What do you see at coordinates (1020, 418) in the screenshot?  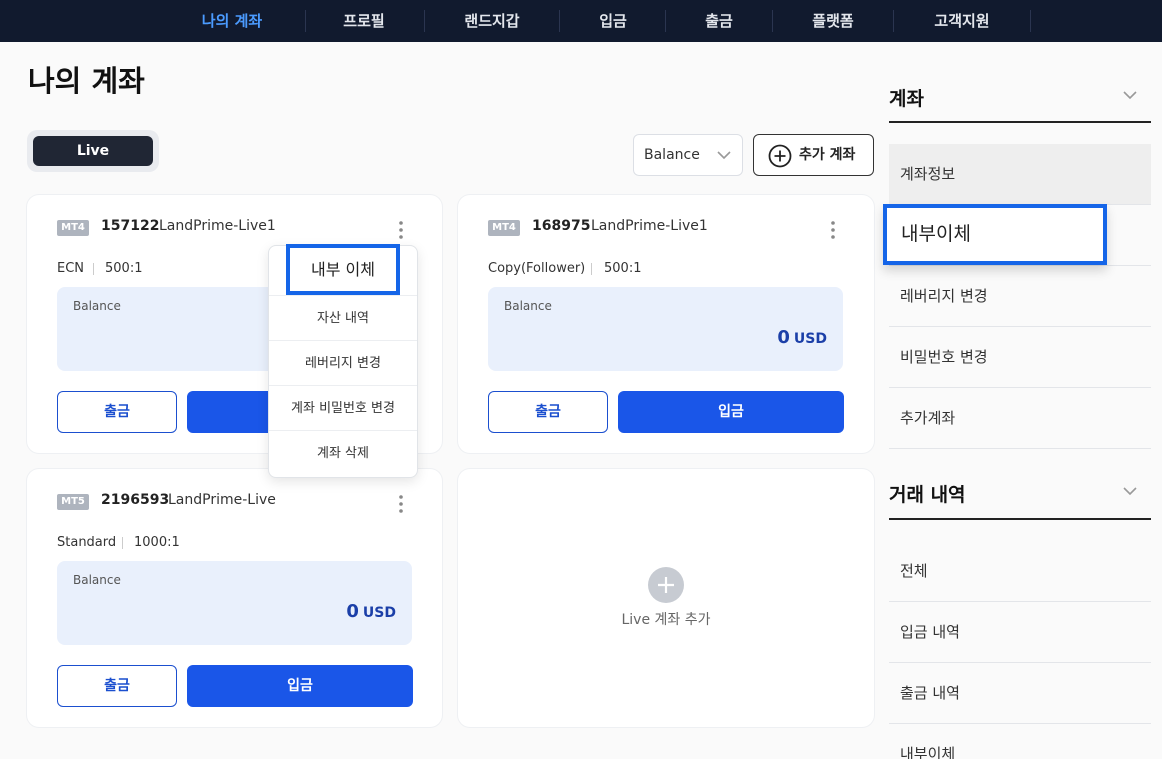 I see `sidebar-item-add-account: 추가계좌` at bounding box center [1020, 418].